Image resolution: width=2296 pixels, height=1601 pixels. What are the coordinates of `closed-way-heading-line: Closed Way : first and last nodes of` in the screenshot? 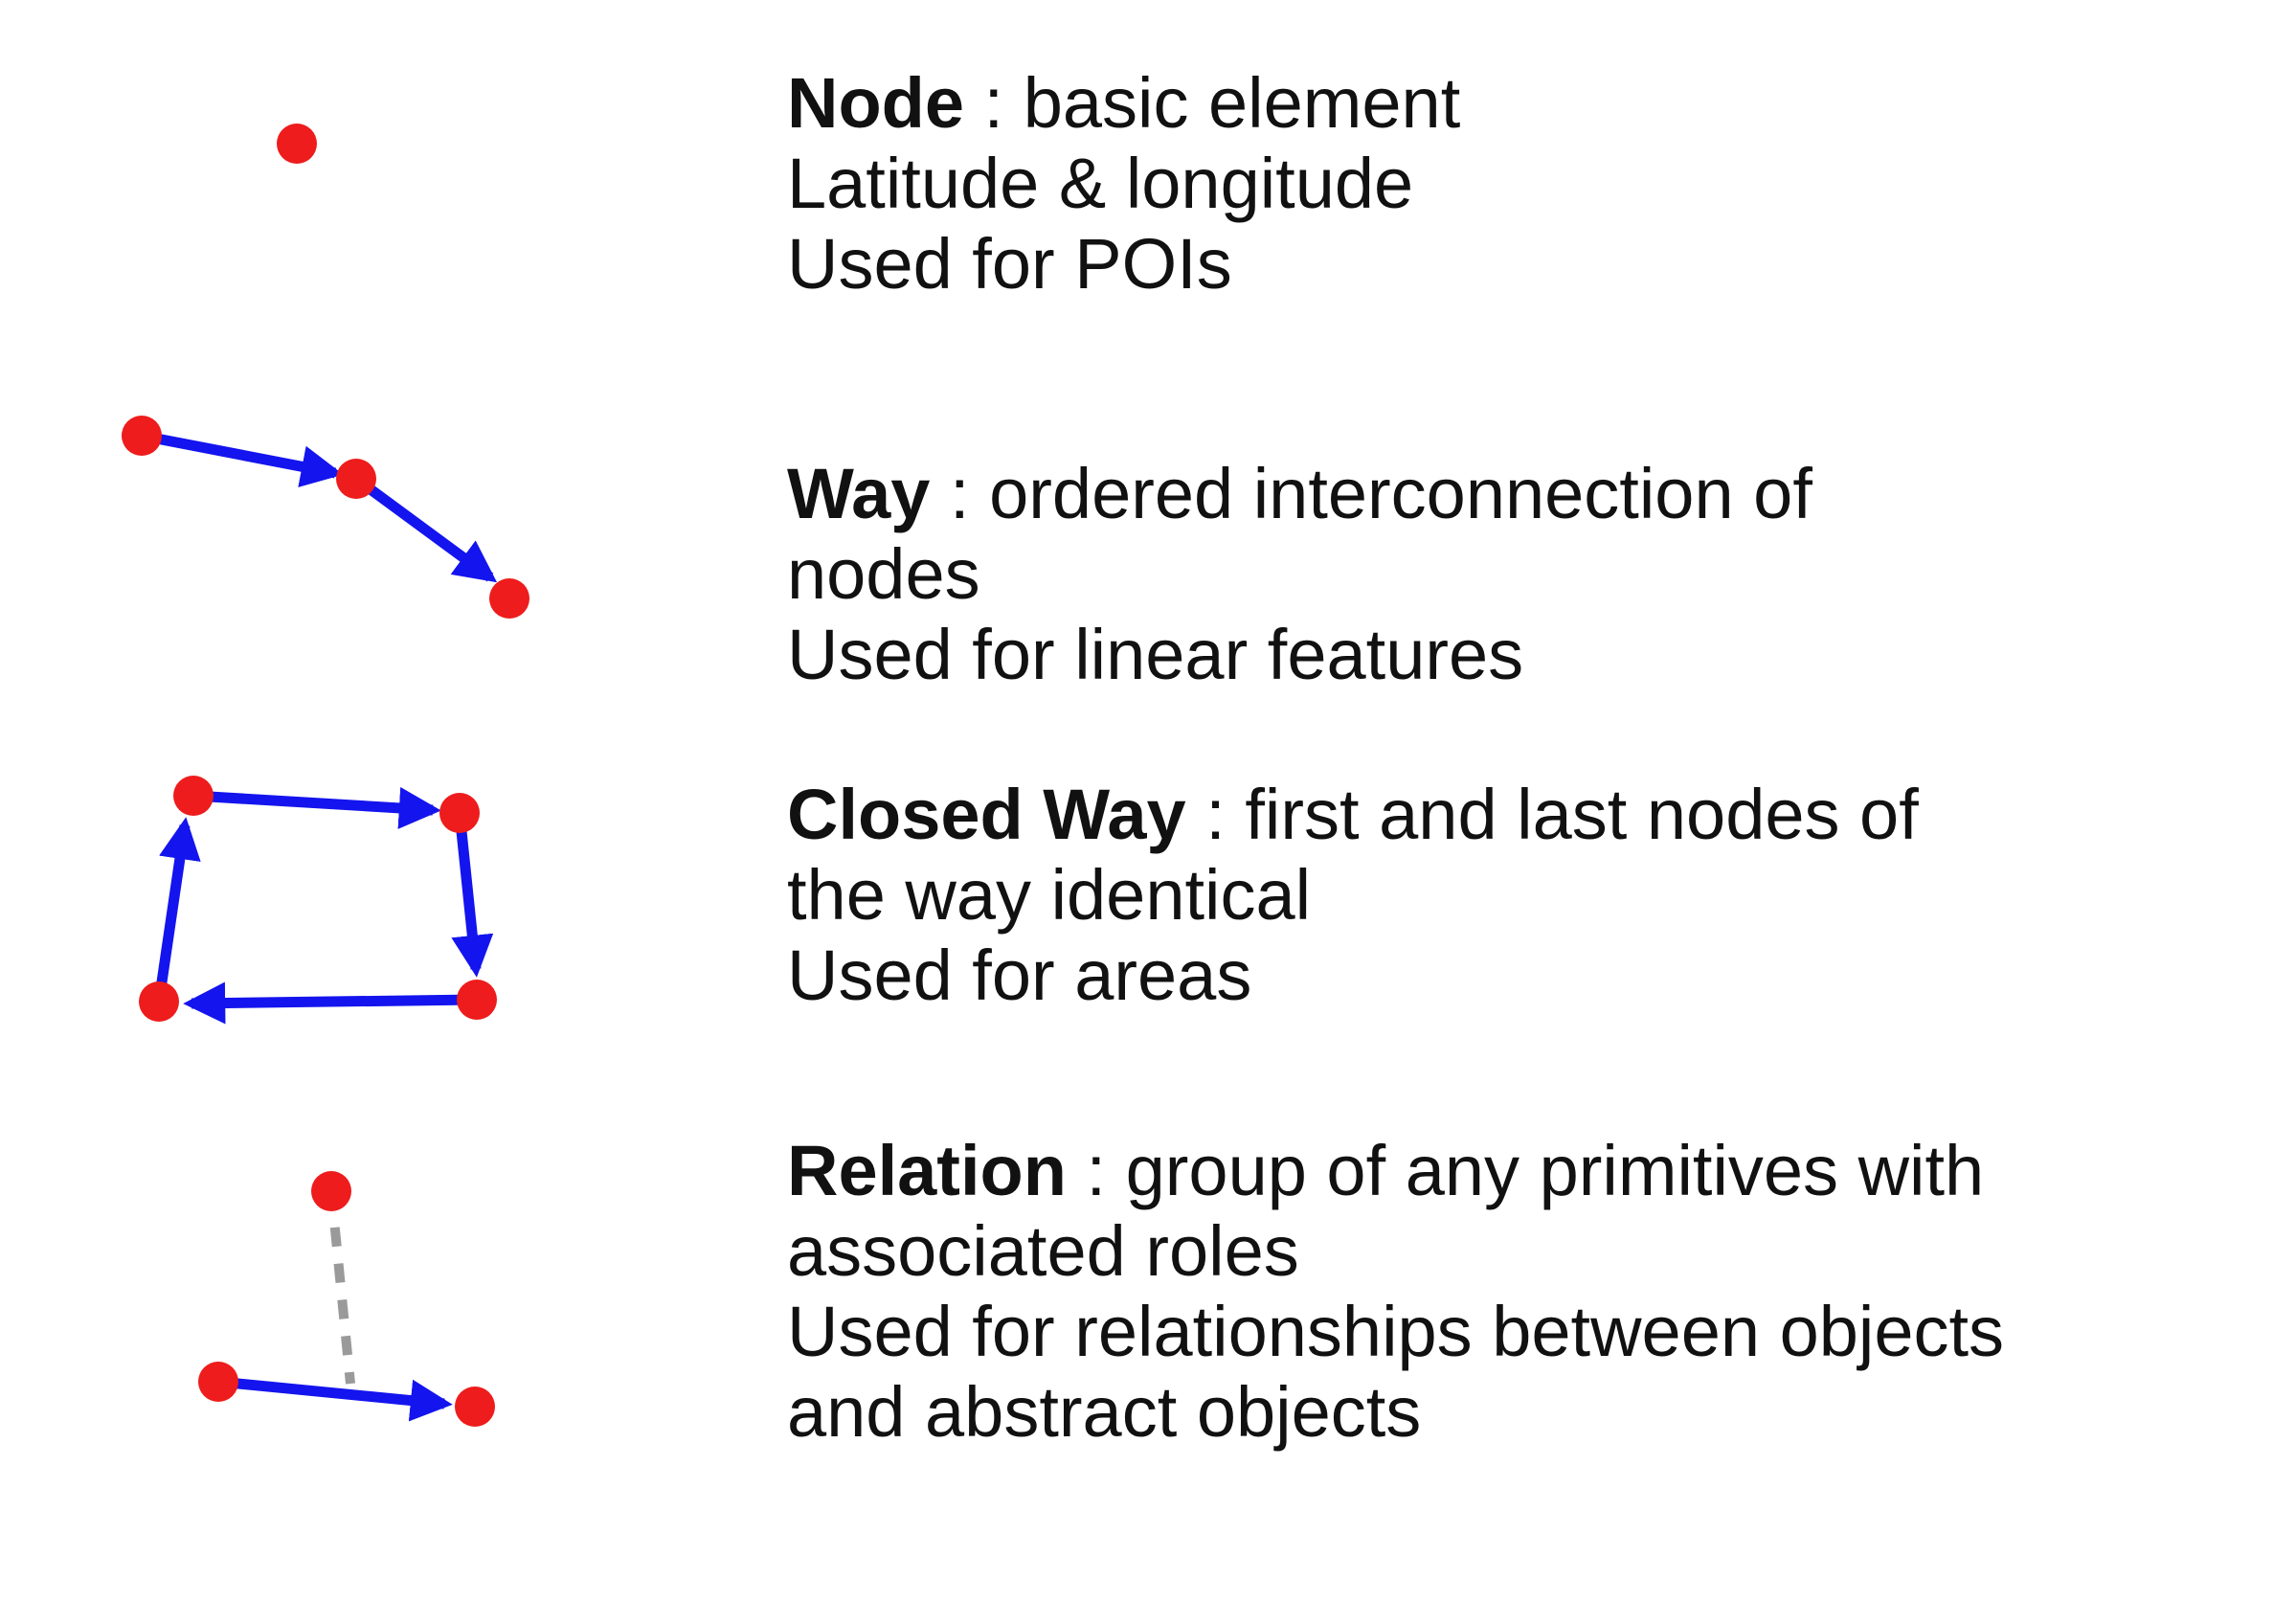 It's located at (1353, 815).